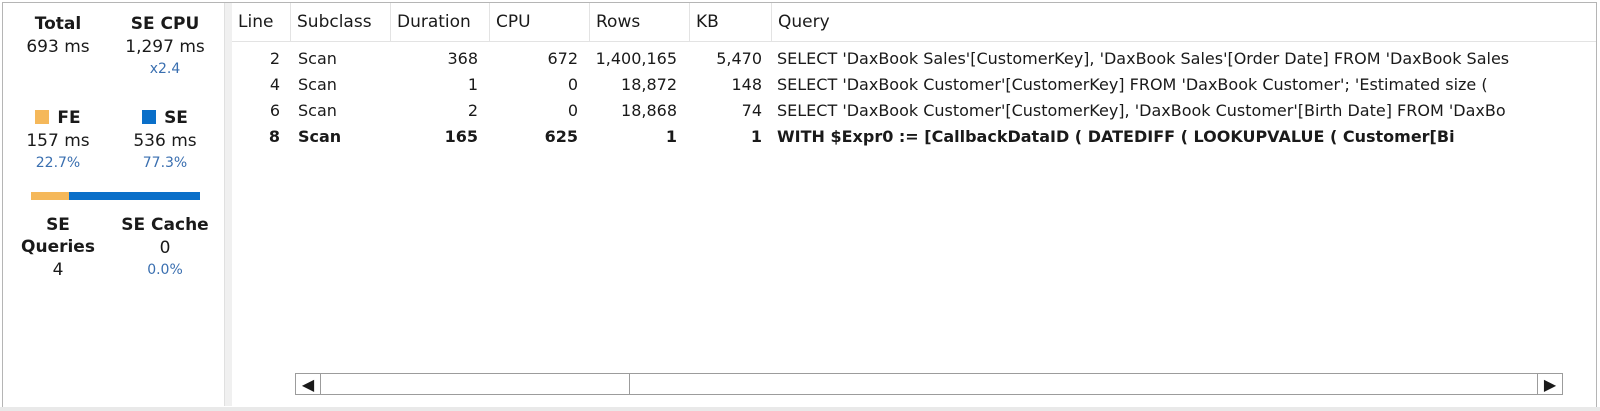  Describe the element at coordinates (929, 384) in the screenshot. I see `horizontal-scrollbar: ◀ ▶` at that location.